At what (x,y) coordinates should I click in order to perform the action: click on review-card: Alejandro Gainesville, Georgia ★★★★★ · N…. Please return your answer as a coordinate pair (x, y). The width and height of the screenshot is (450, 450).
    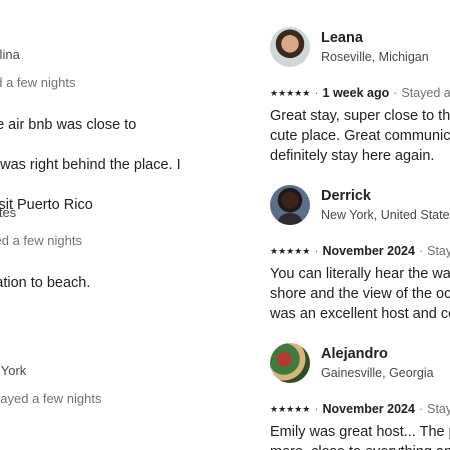
    Looking at the image, I should click on (360, 396).